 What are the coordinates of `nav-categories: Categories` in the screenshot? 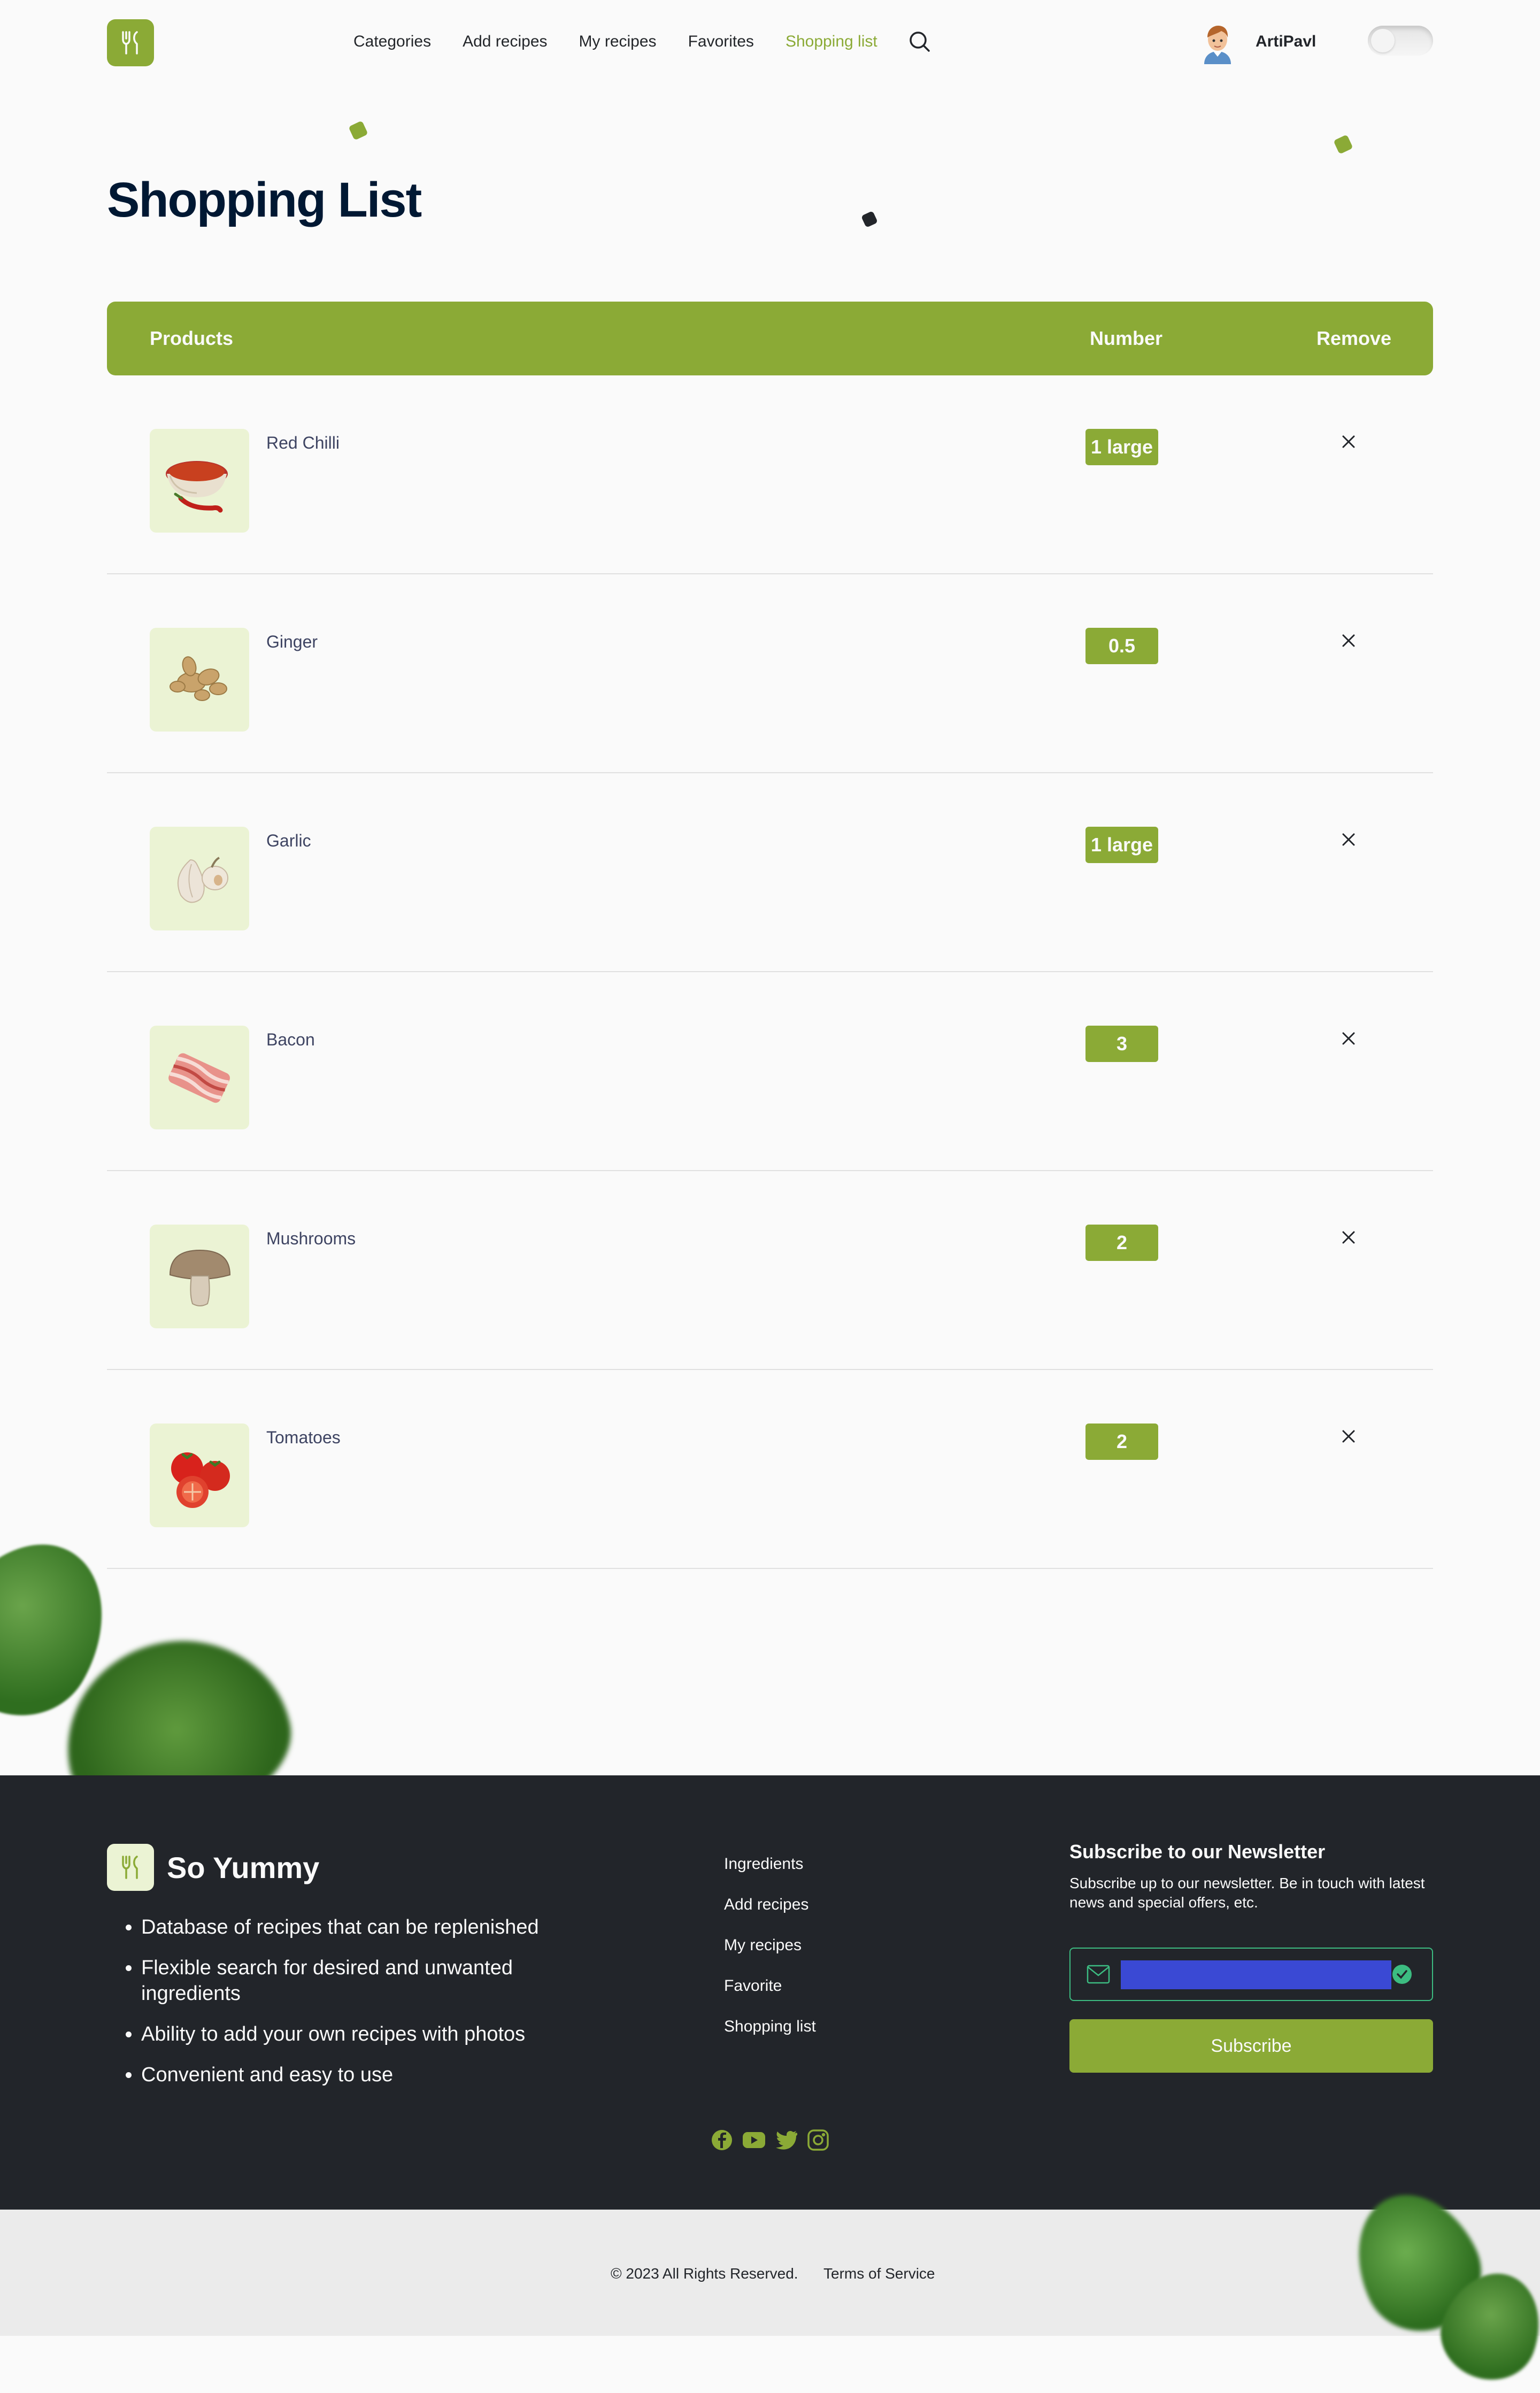 It's located at (392, 42).